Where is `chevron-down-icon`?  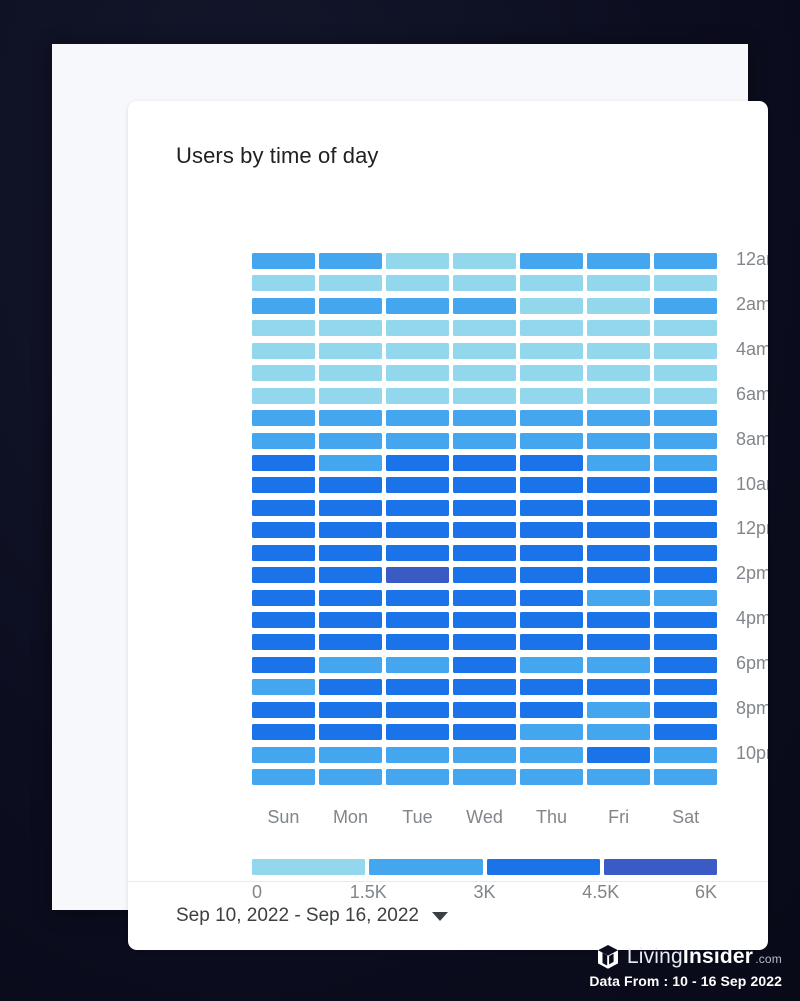
chevron-down-icon is located at coordinates (439, 916).